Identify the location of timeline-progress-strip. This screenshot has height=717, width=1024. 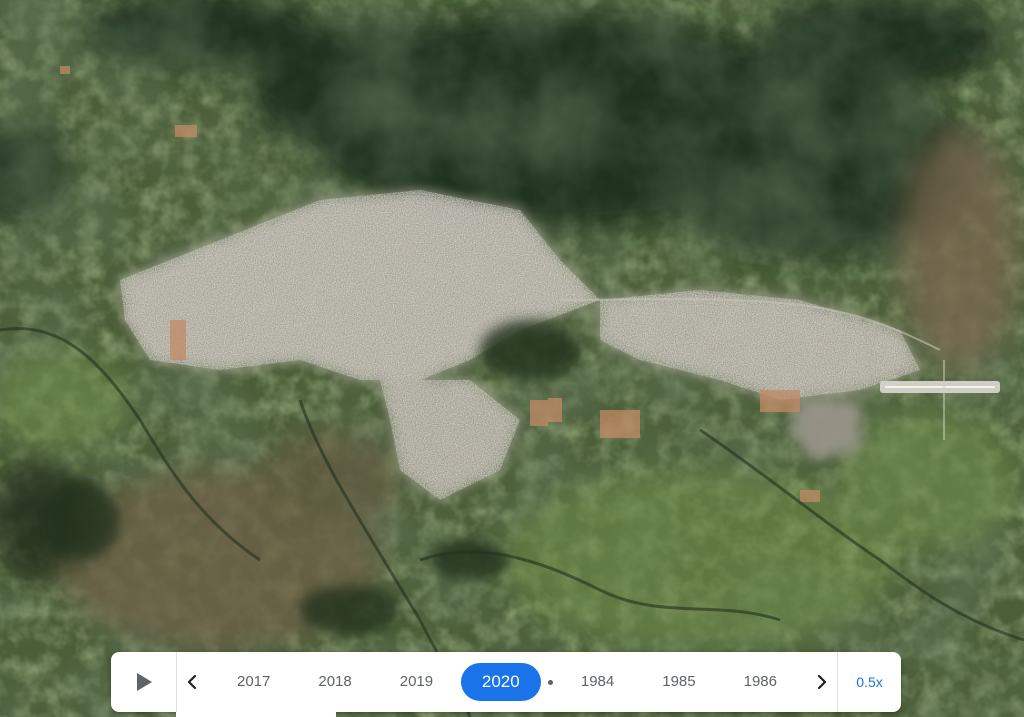
(256, 714).